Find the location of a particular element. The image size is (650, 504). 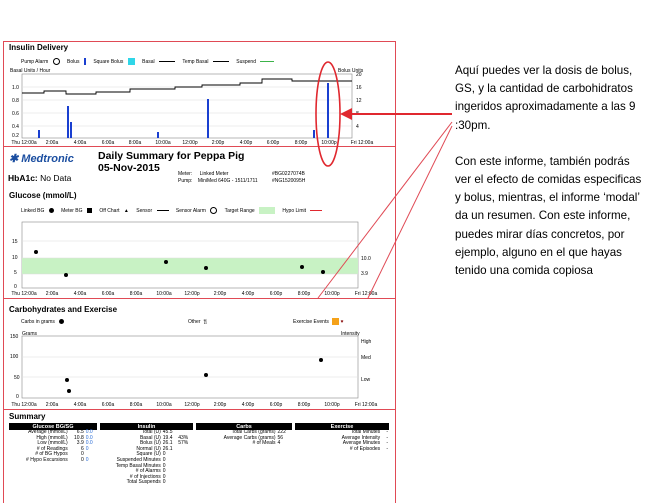

y-tick: 0.6 is located at coordinates (15, 114).